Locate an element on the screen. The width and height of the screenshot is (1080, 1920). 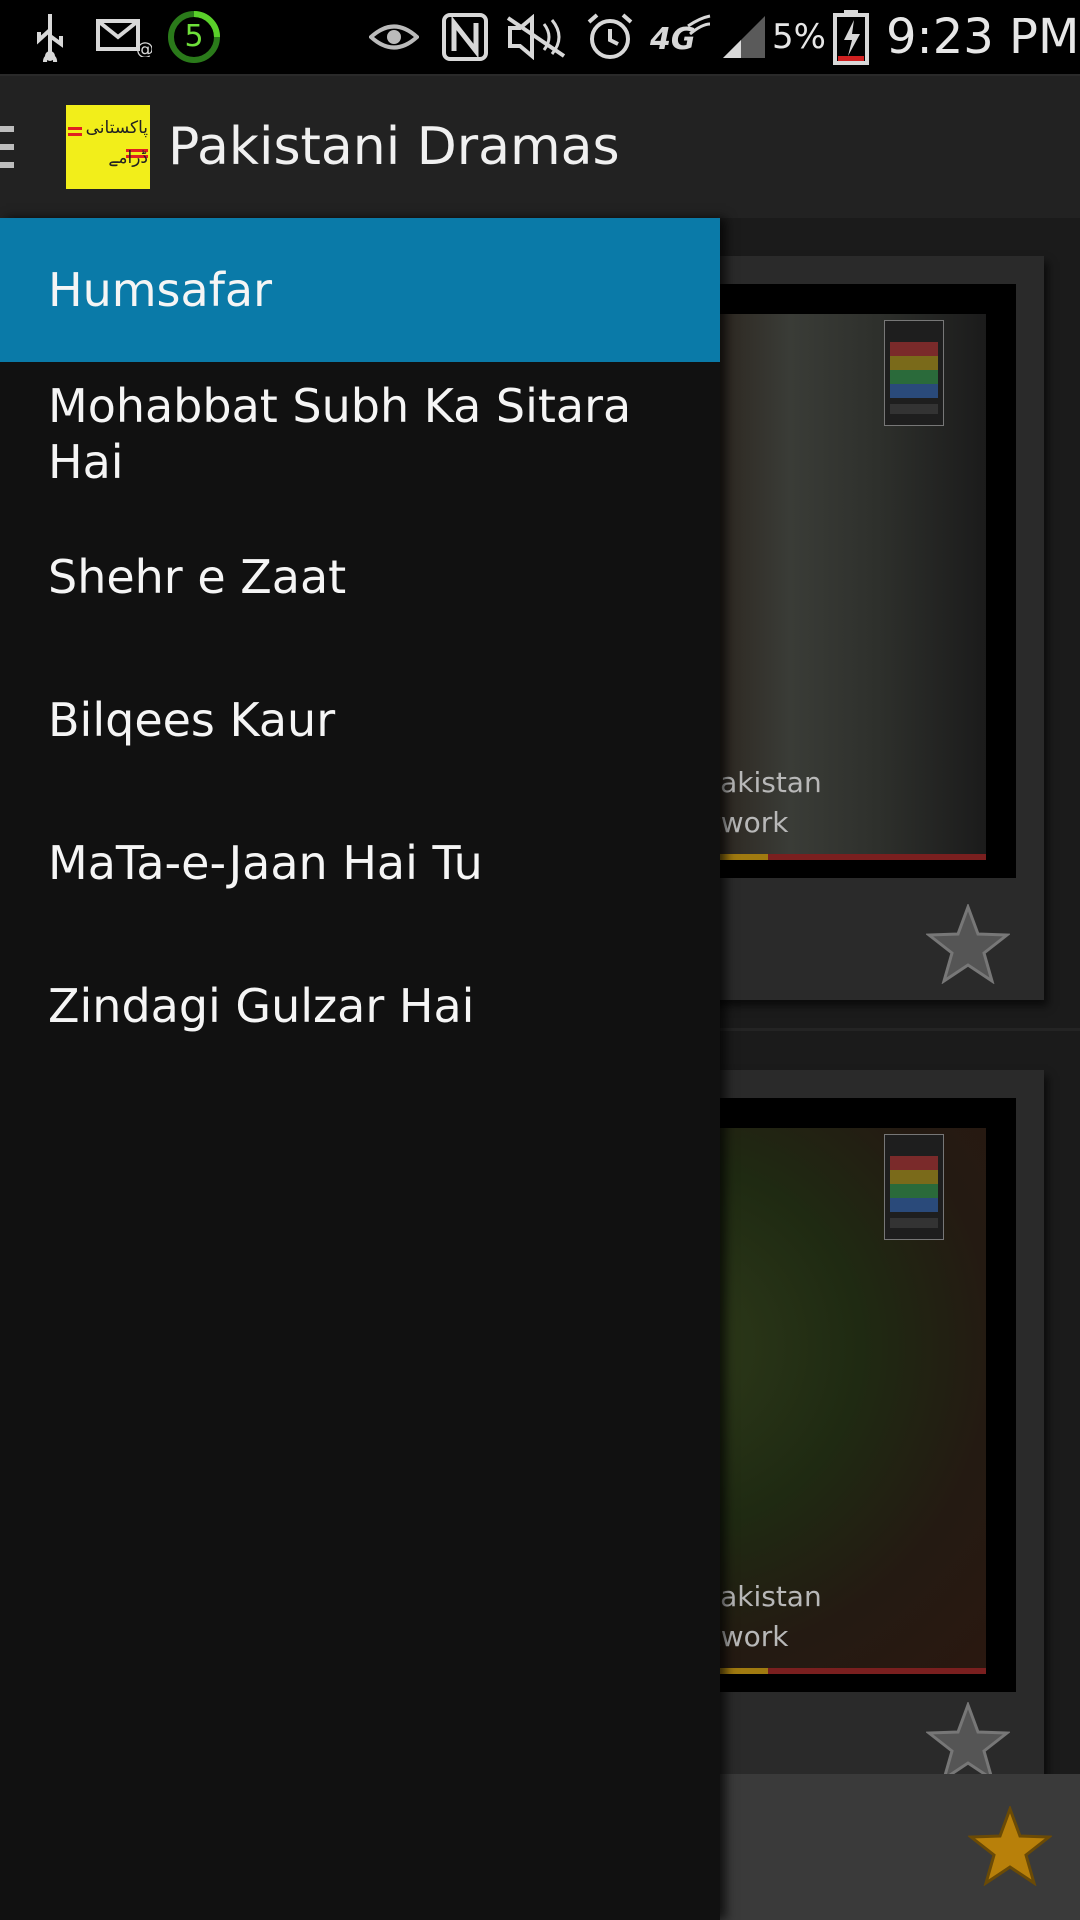
usb-icon is located at coordinates (50, 37).